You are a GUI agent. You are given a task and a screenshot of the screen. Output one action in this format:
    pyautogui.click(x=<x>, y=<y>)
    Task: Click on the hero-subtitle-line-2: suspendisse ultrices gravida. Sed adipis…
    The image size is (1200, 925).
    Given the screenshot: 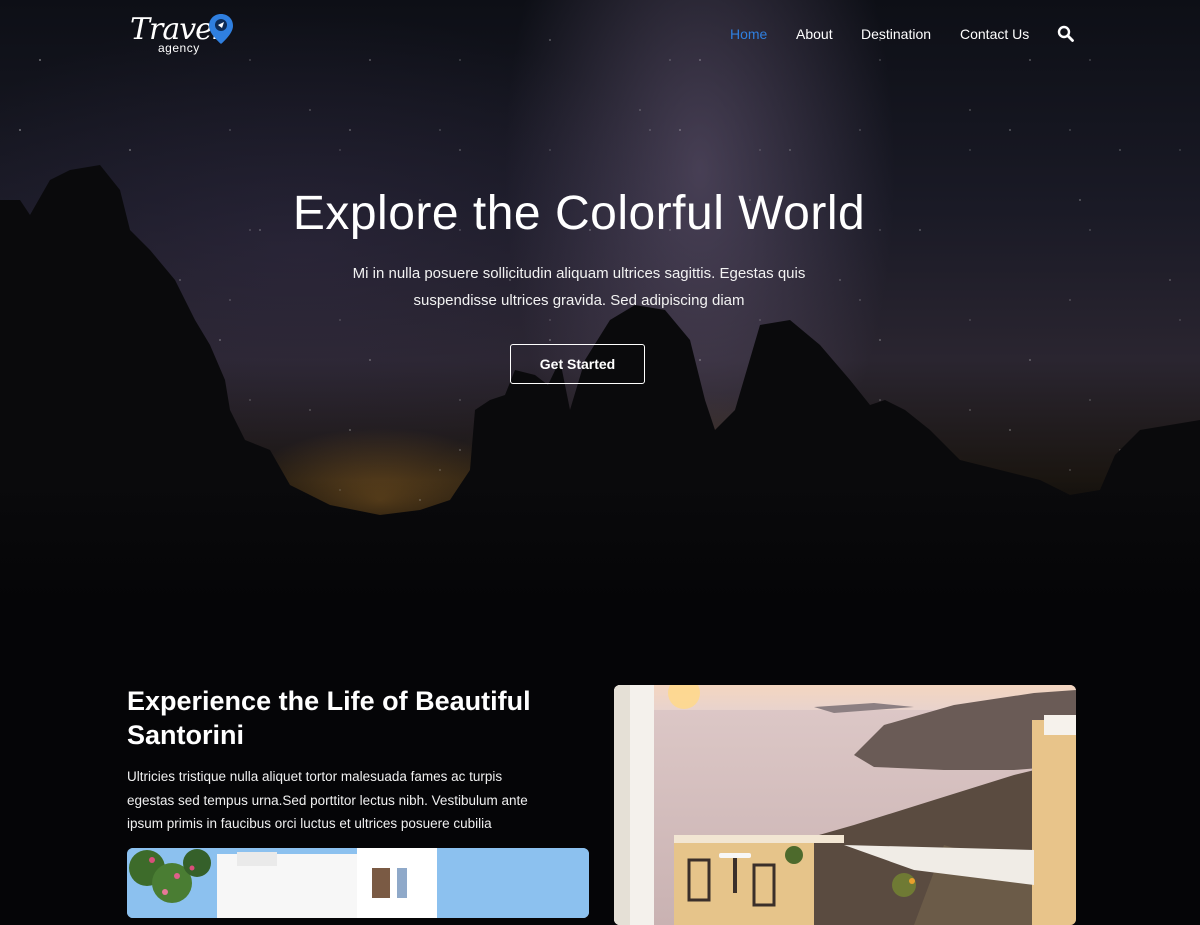 What is the action you would take?
    pyautogui.click(x=579, y=300)
    